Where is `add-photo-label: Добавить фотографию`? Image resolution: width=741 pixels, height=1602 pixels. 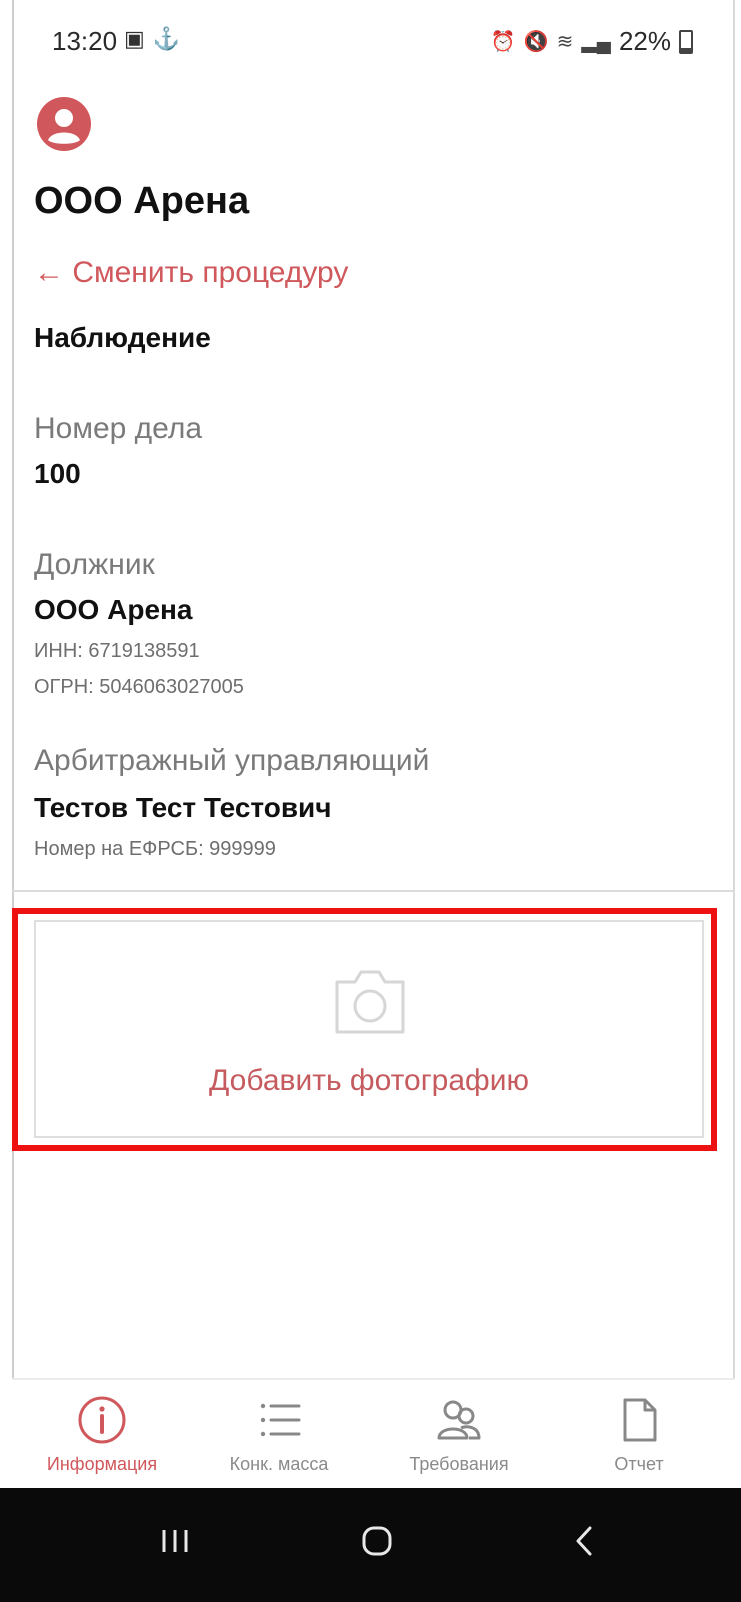
add-photo-label: Добавить фотографию is located at coordinates (369, 1080).